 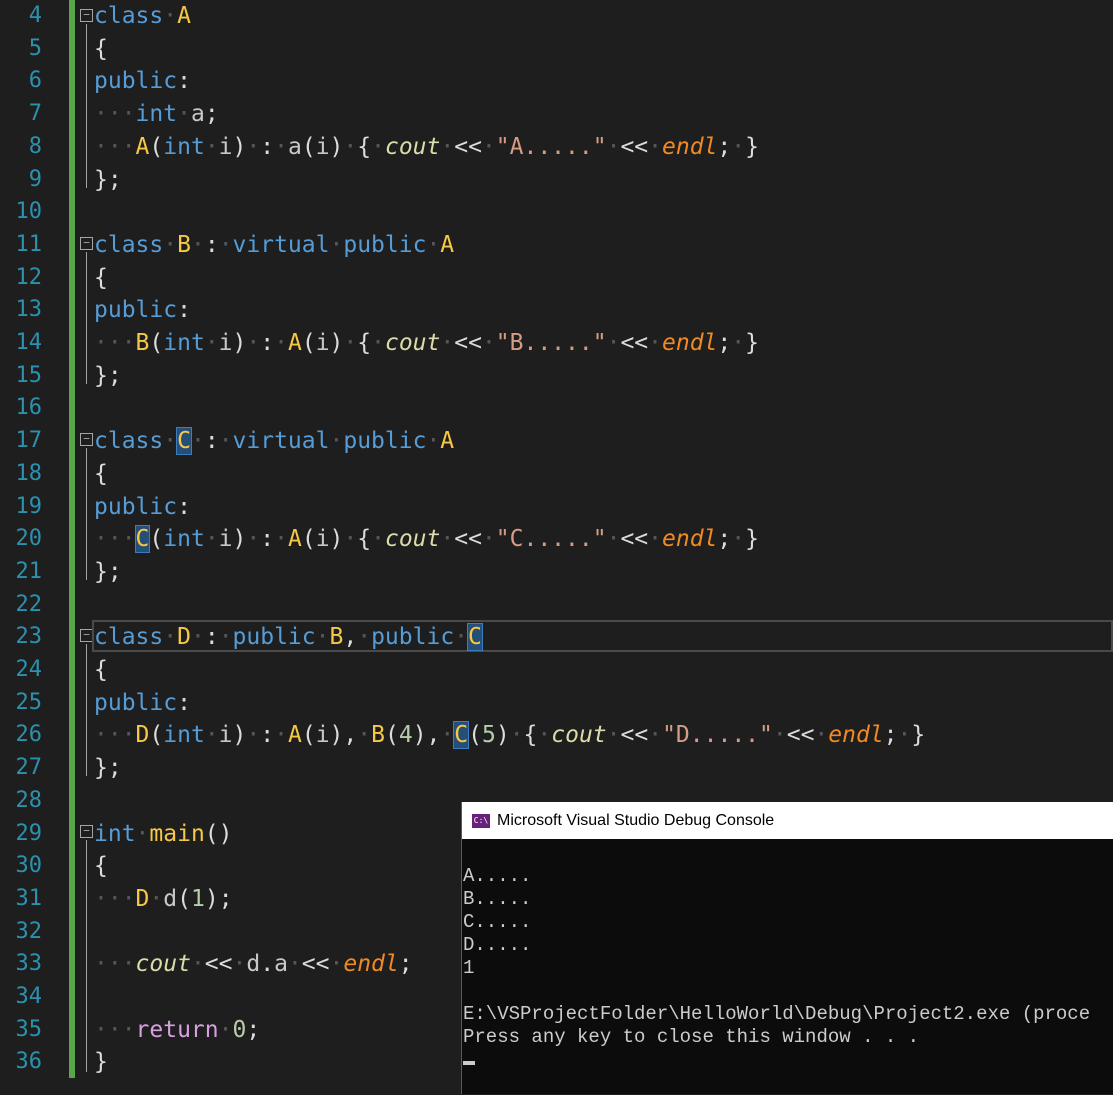 What do you see at coordinates (481, 820) in the screenshot?
I see `console-app-icon: C:\` at bounding box center [481, 820].